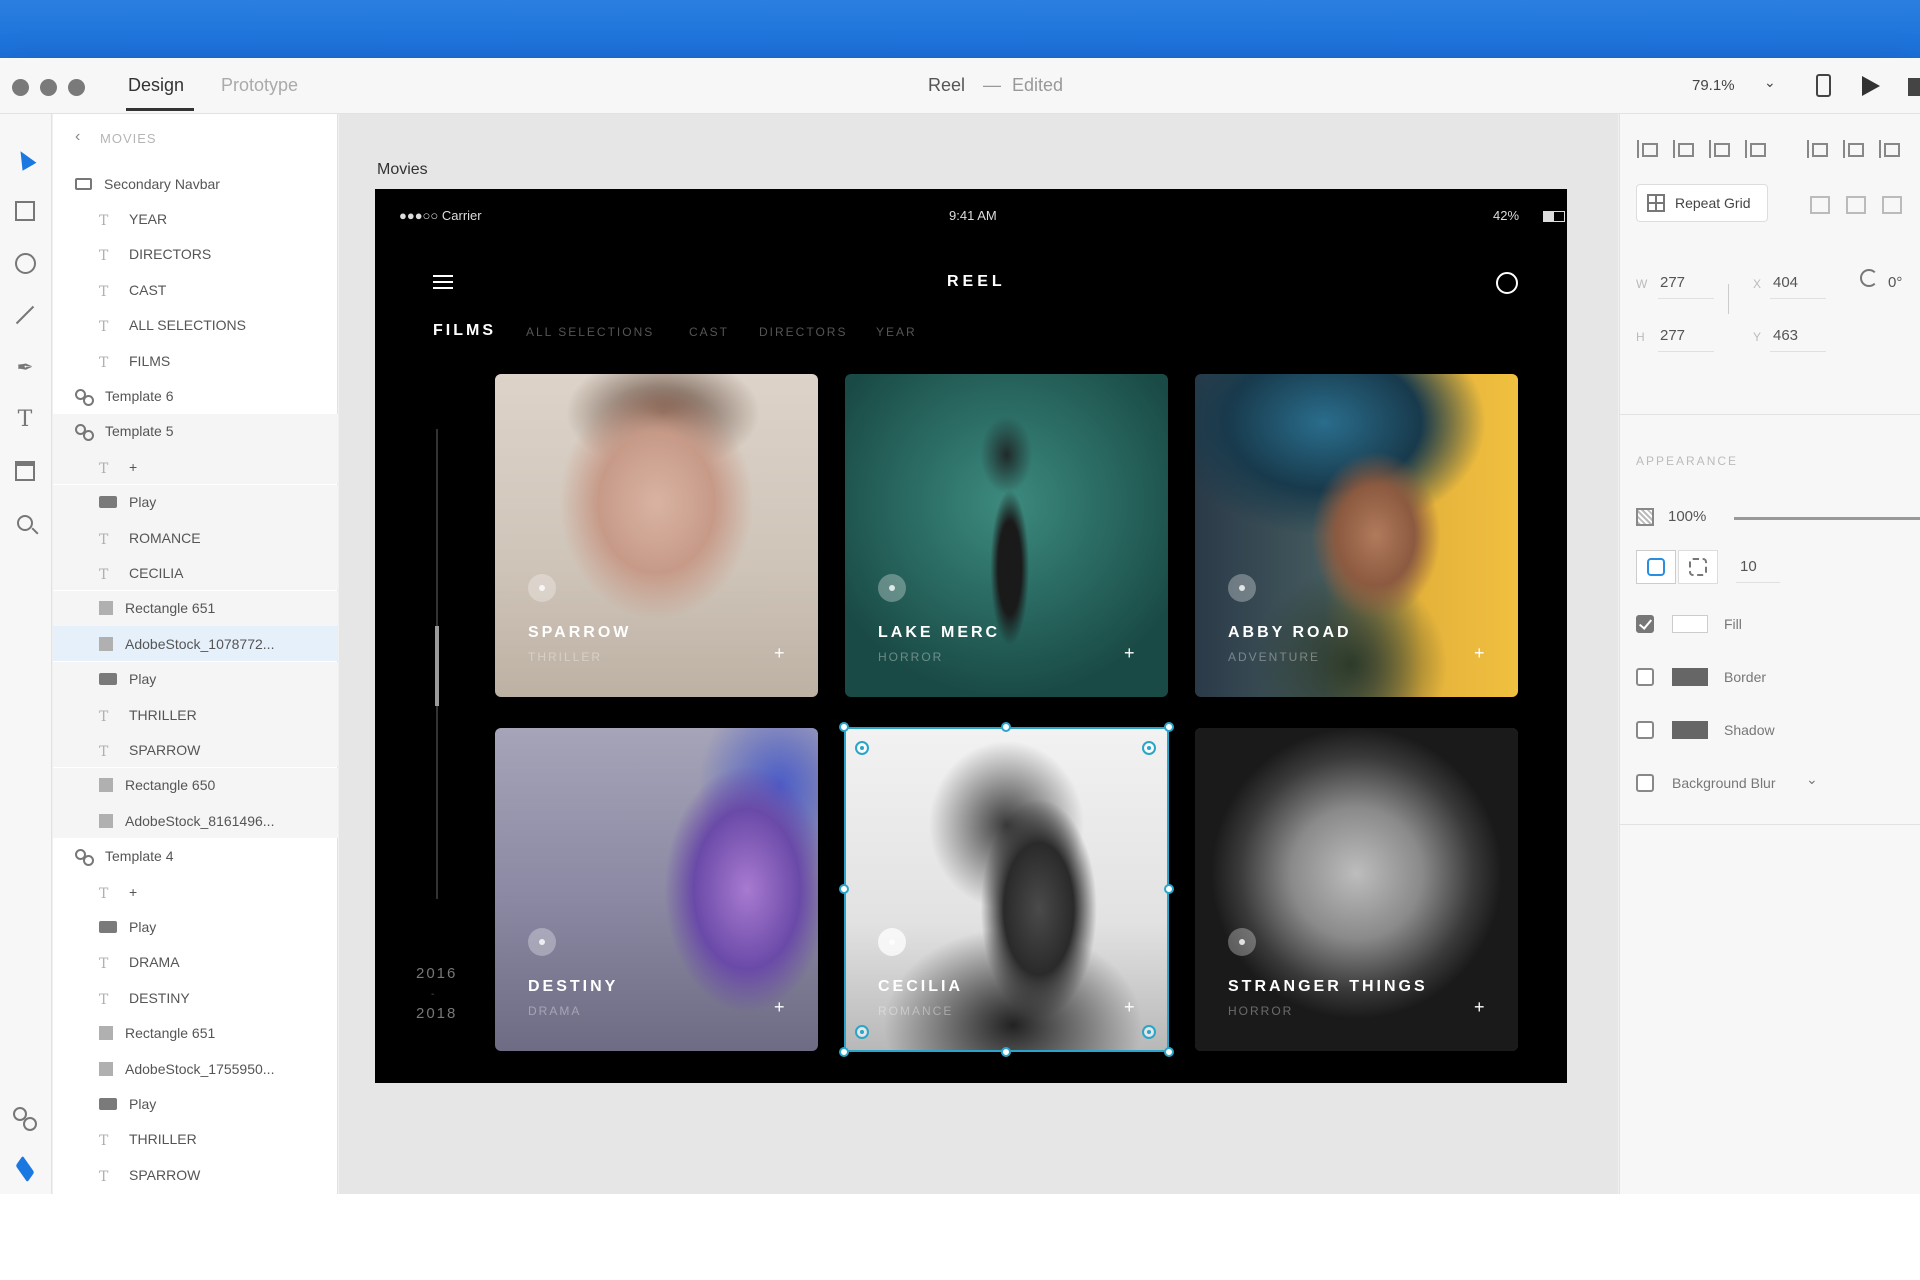  I want to click on layer-row: Template 4, so click(195, 856).